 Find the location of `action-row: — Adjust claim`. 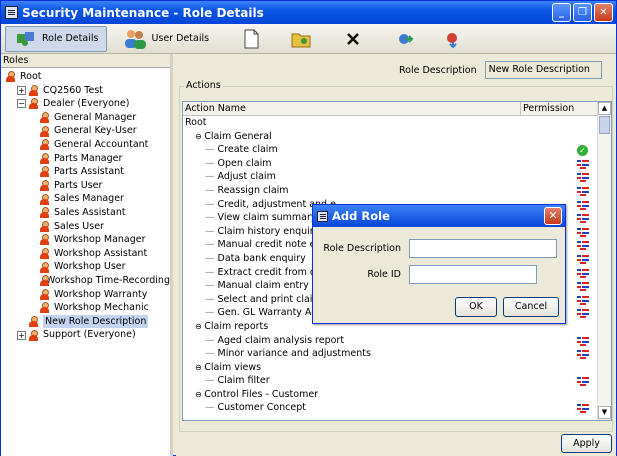

action-row: — Adjust claim is located at coordinates (397, 177).